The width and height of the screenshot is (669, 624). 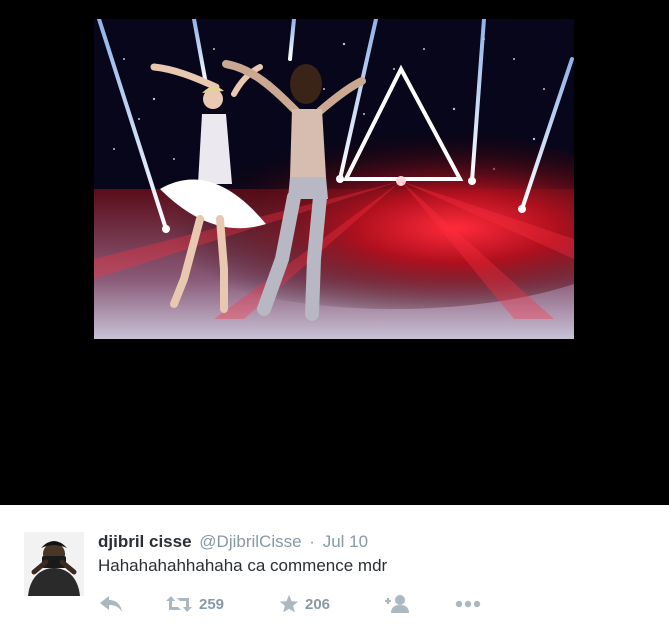 I want to click on user-handle: @DjibrilCisse, so click(x=250, y=541).